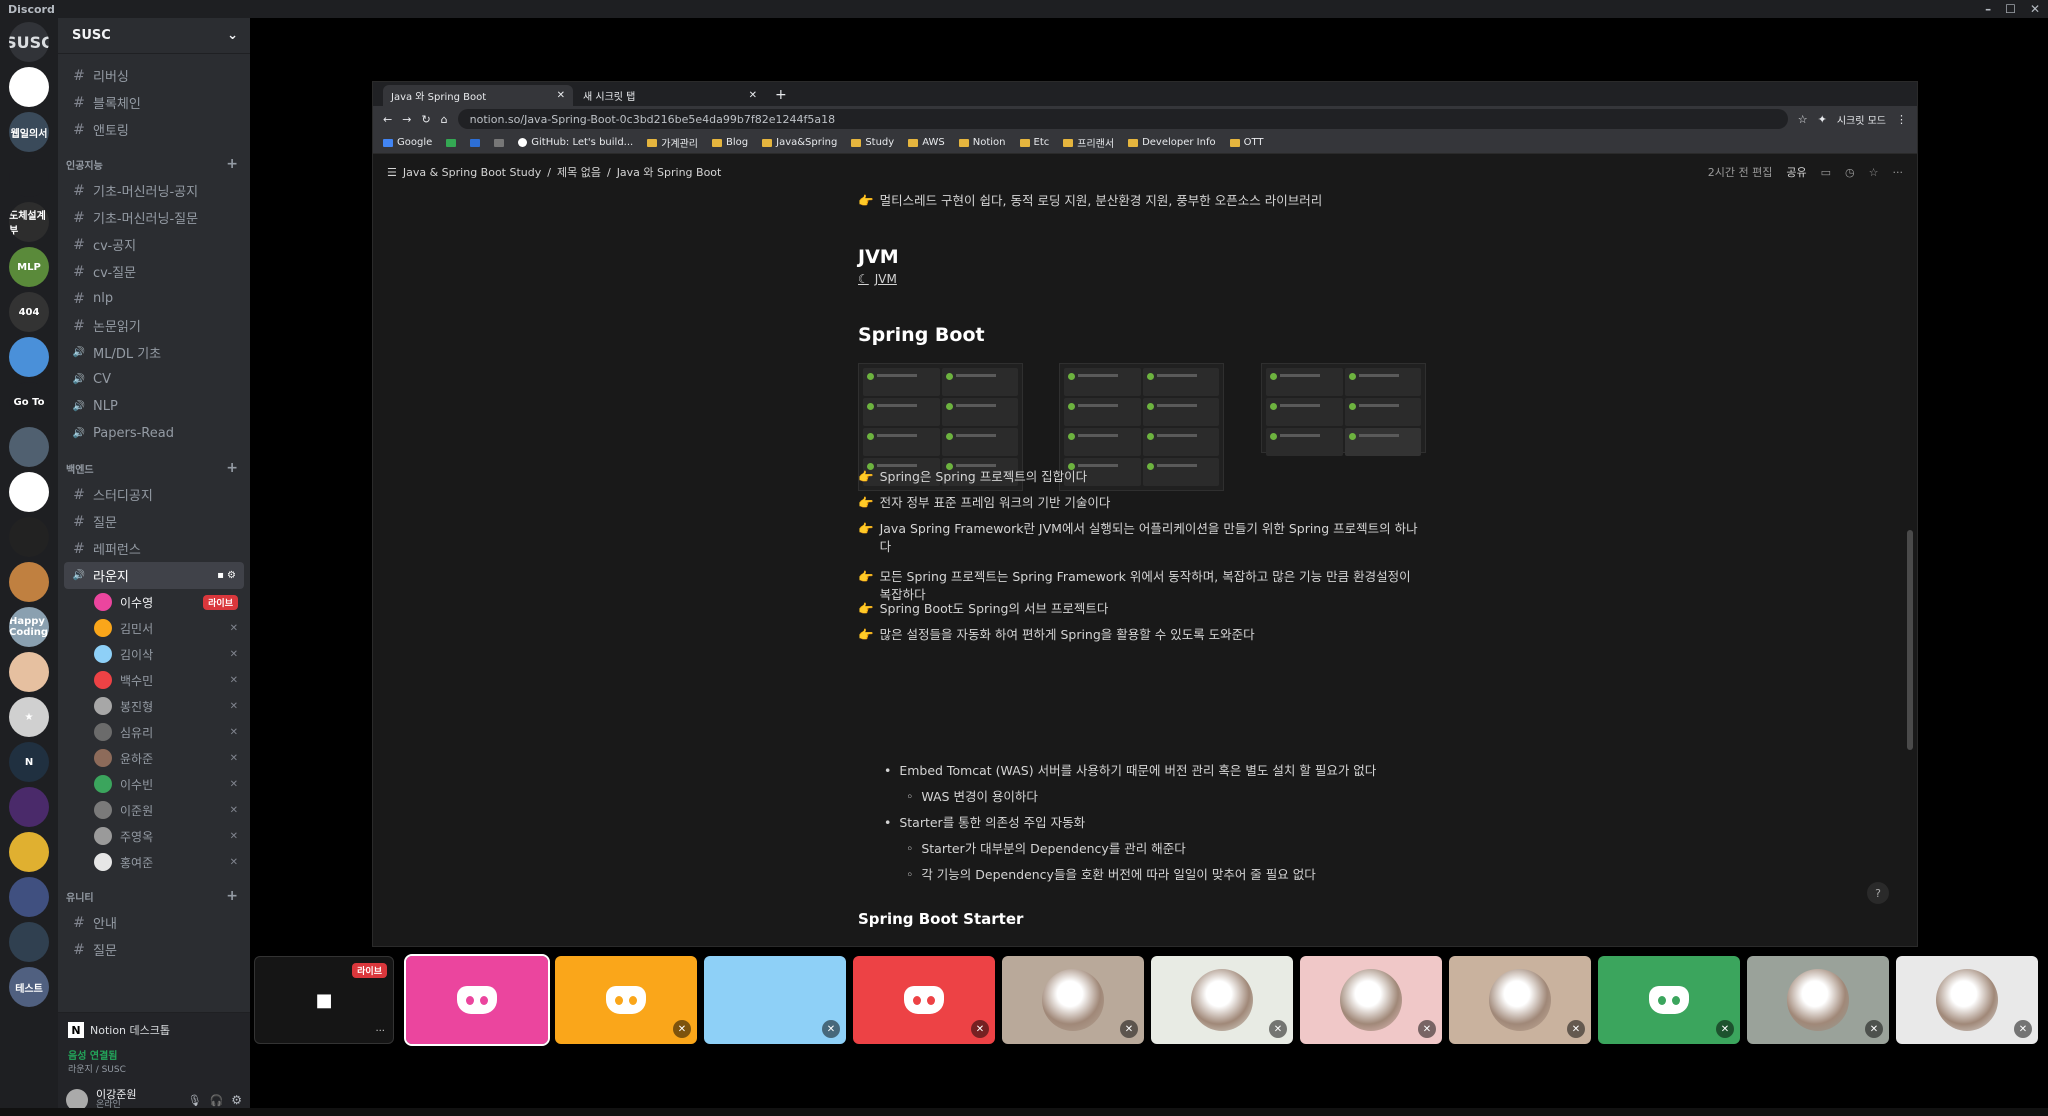  What do you see at coordinates (1803, 119) in the screenshot?
I see `star-icon: ☆` at bounding box center [1803, 119].